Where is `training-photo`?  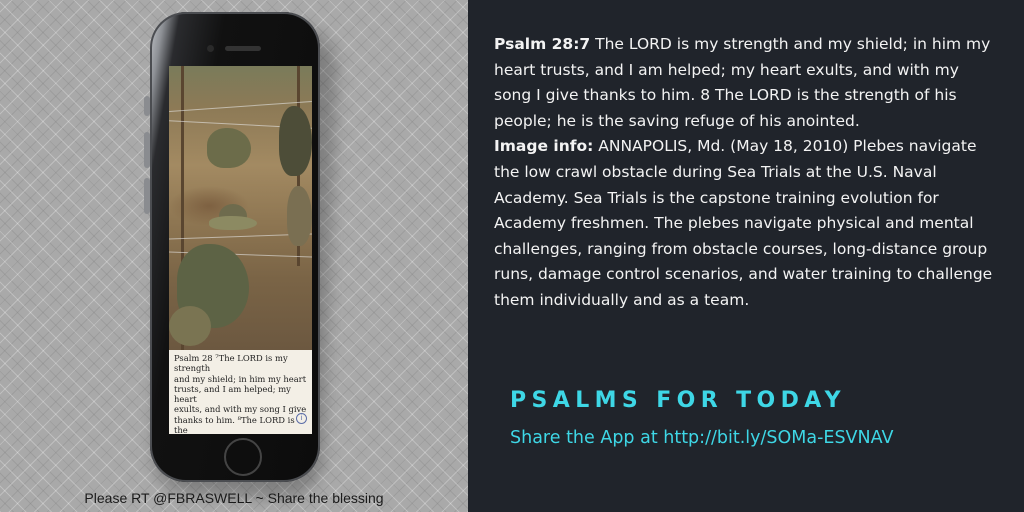 training-photo is located at coordinates (240, 208).